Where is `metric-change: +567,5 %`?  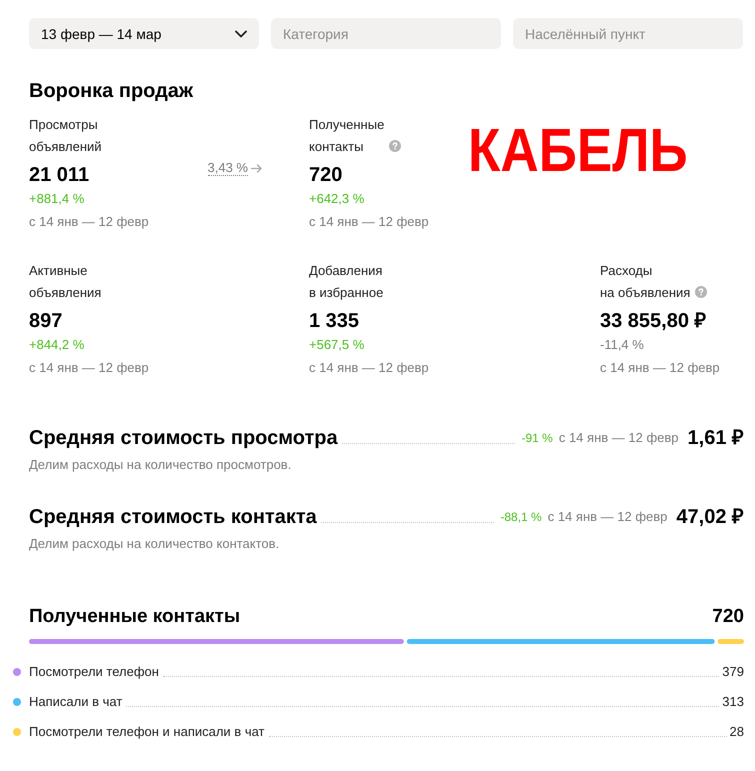
metric-change: +567,5 % is located at coordinates (336, 345).